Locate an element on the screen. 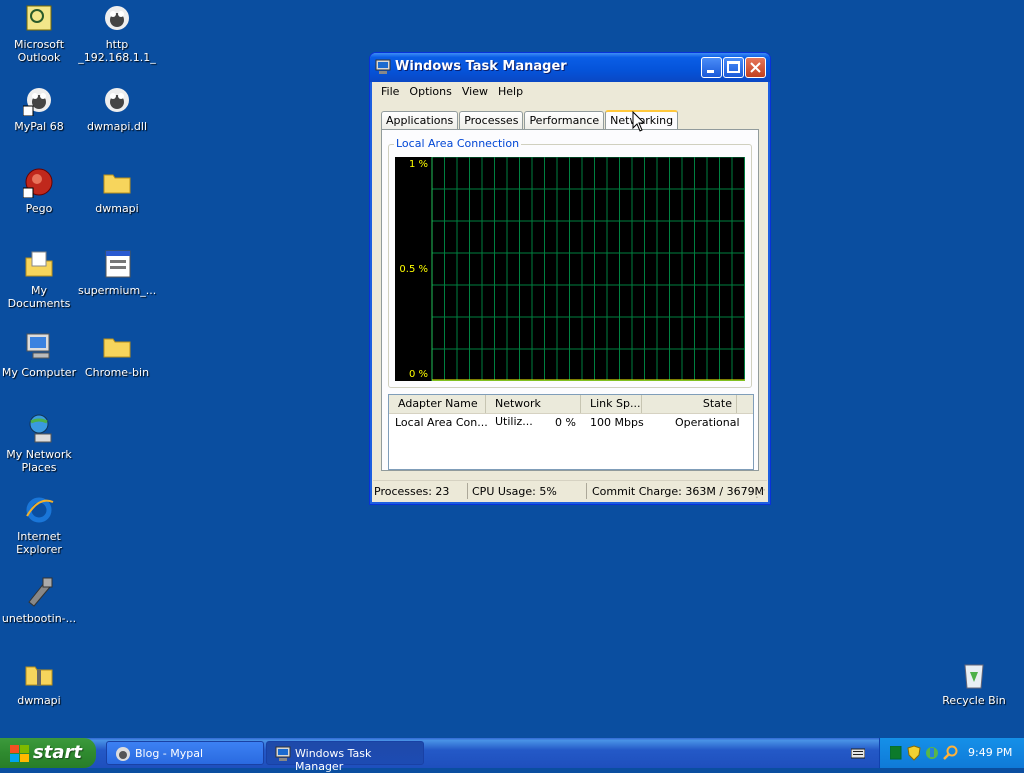  desktop-icon-label: dwmapi.dll is located at coordinates (117, 126).